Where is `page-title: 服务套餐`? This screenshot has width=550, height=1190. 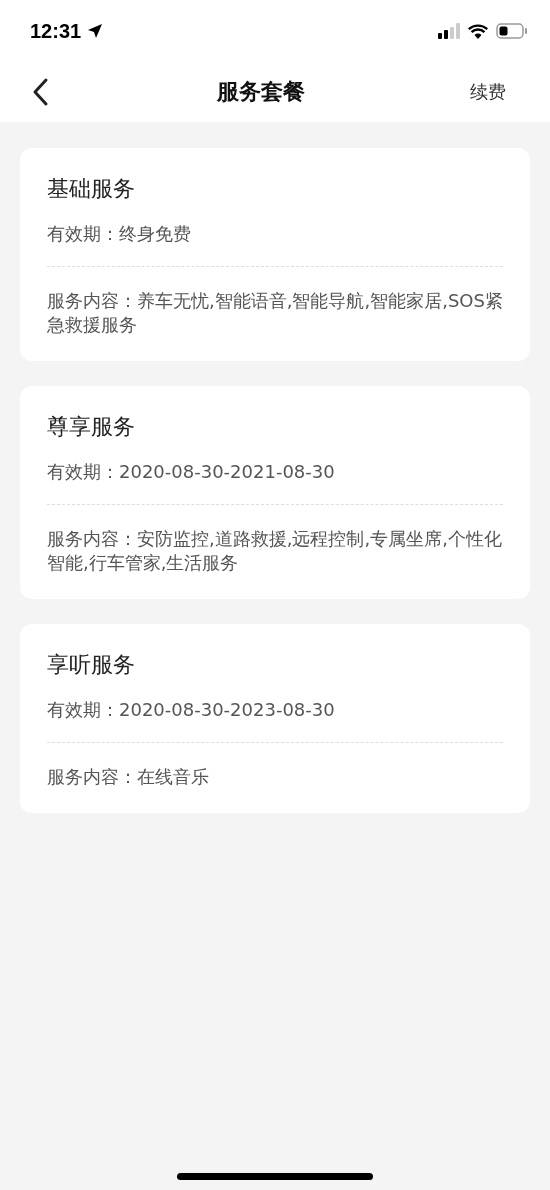 page-title: 服务套餐 is located at coordinates (261, 92).